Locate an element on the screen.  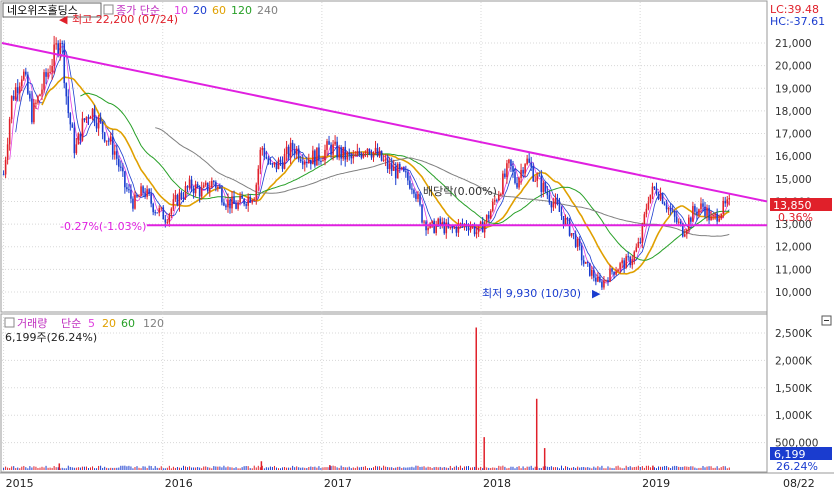
time-tick-label: 2018 is located at coordinates (497, 483).